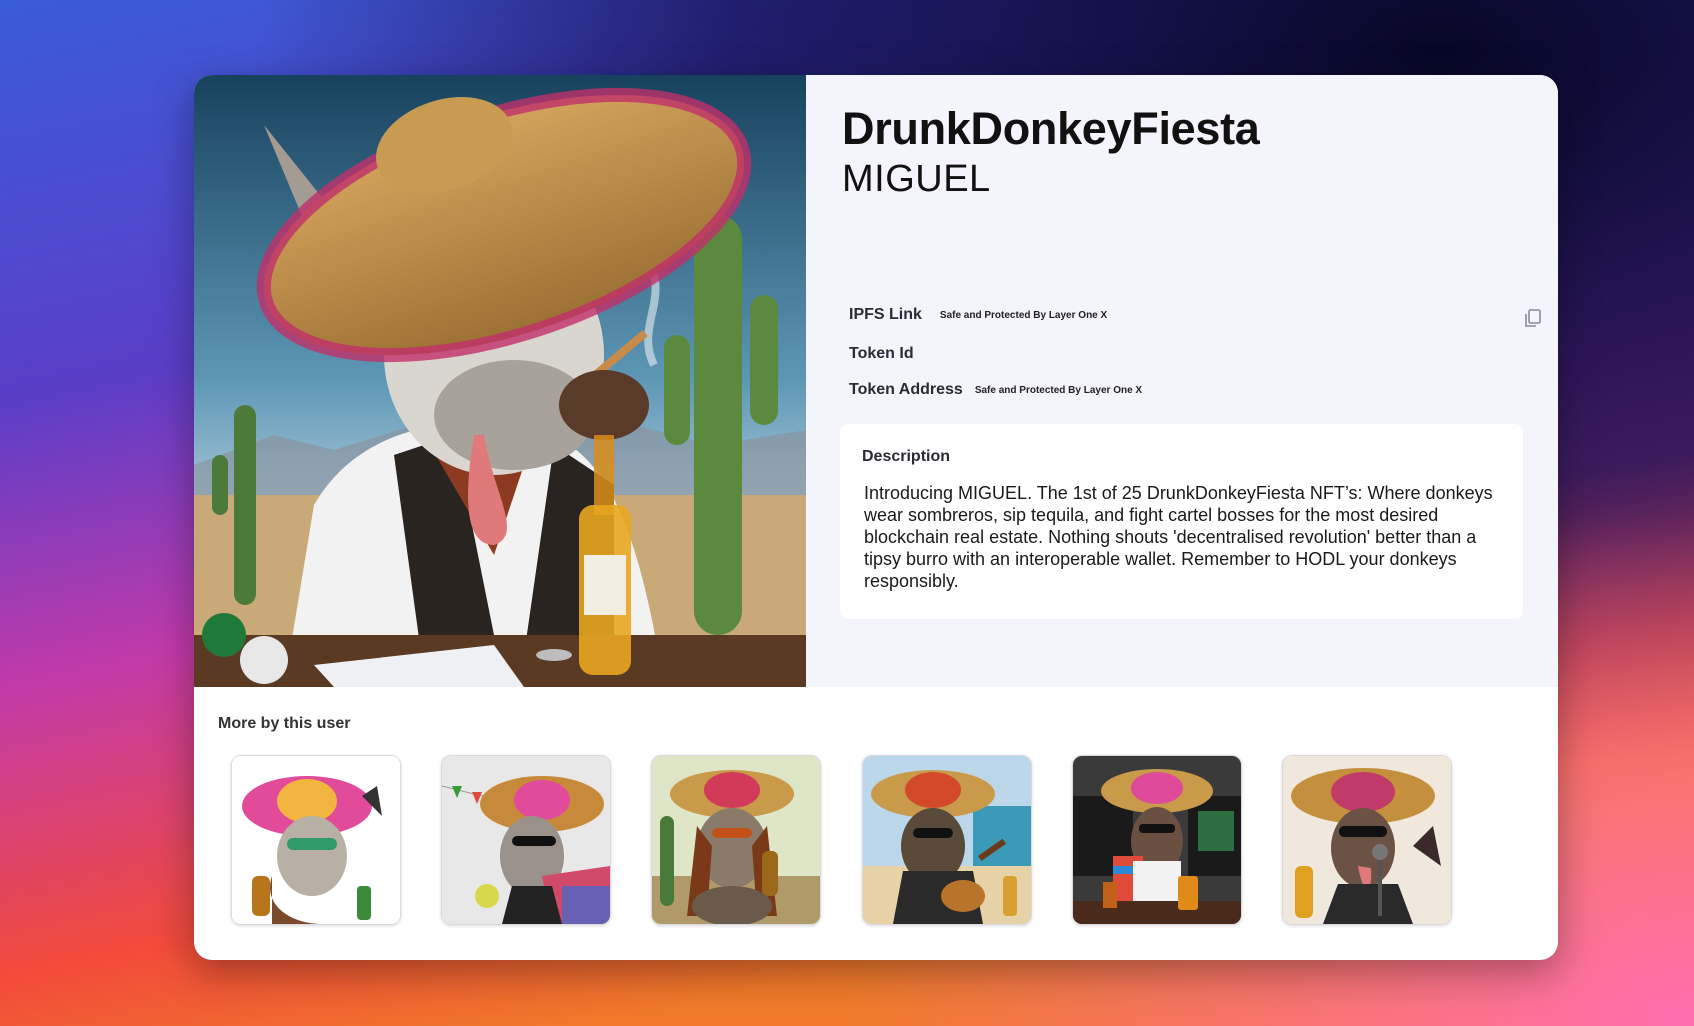 The image size is (1694, 1026). I want to click on copy-icon, so click(1533, 318).